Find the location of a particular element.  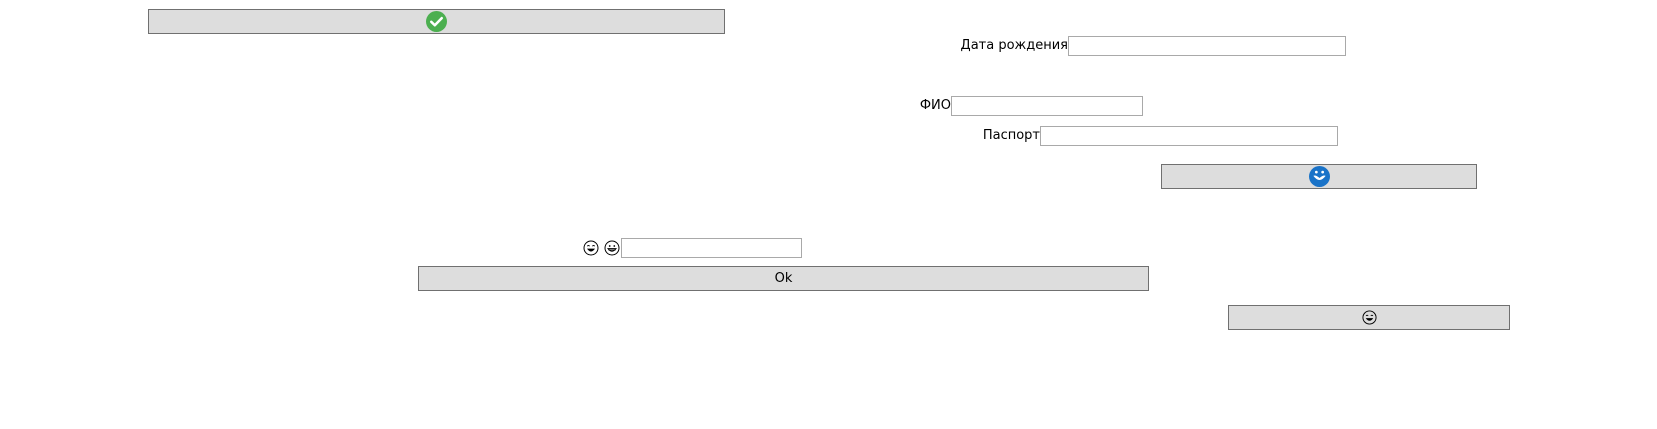

confirm-button is located at coordinates (436, 21).